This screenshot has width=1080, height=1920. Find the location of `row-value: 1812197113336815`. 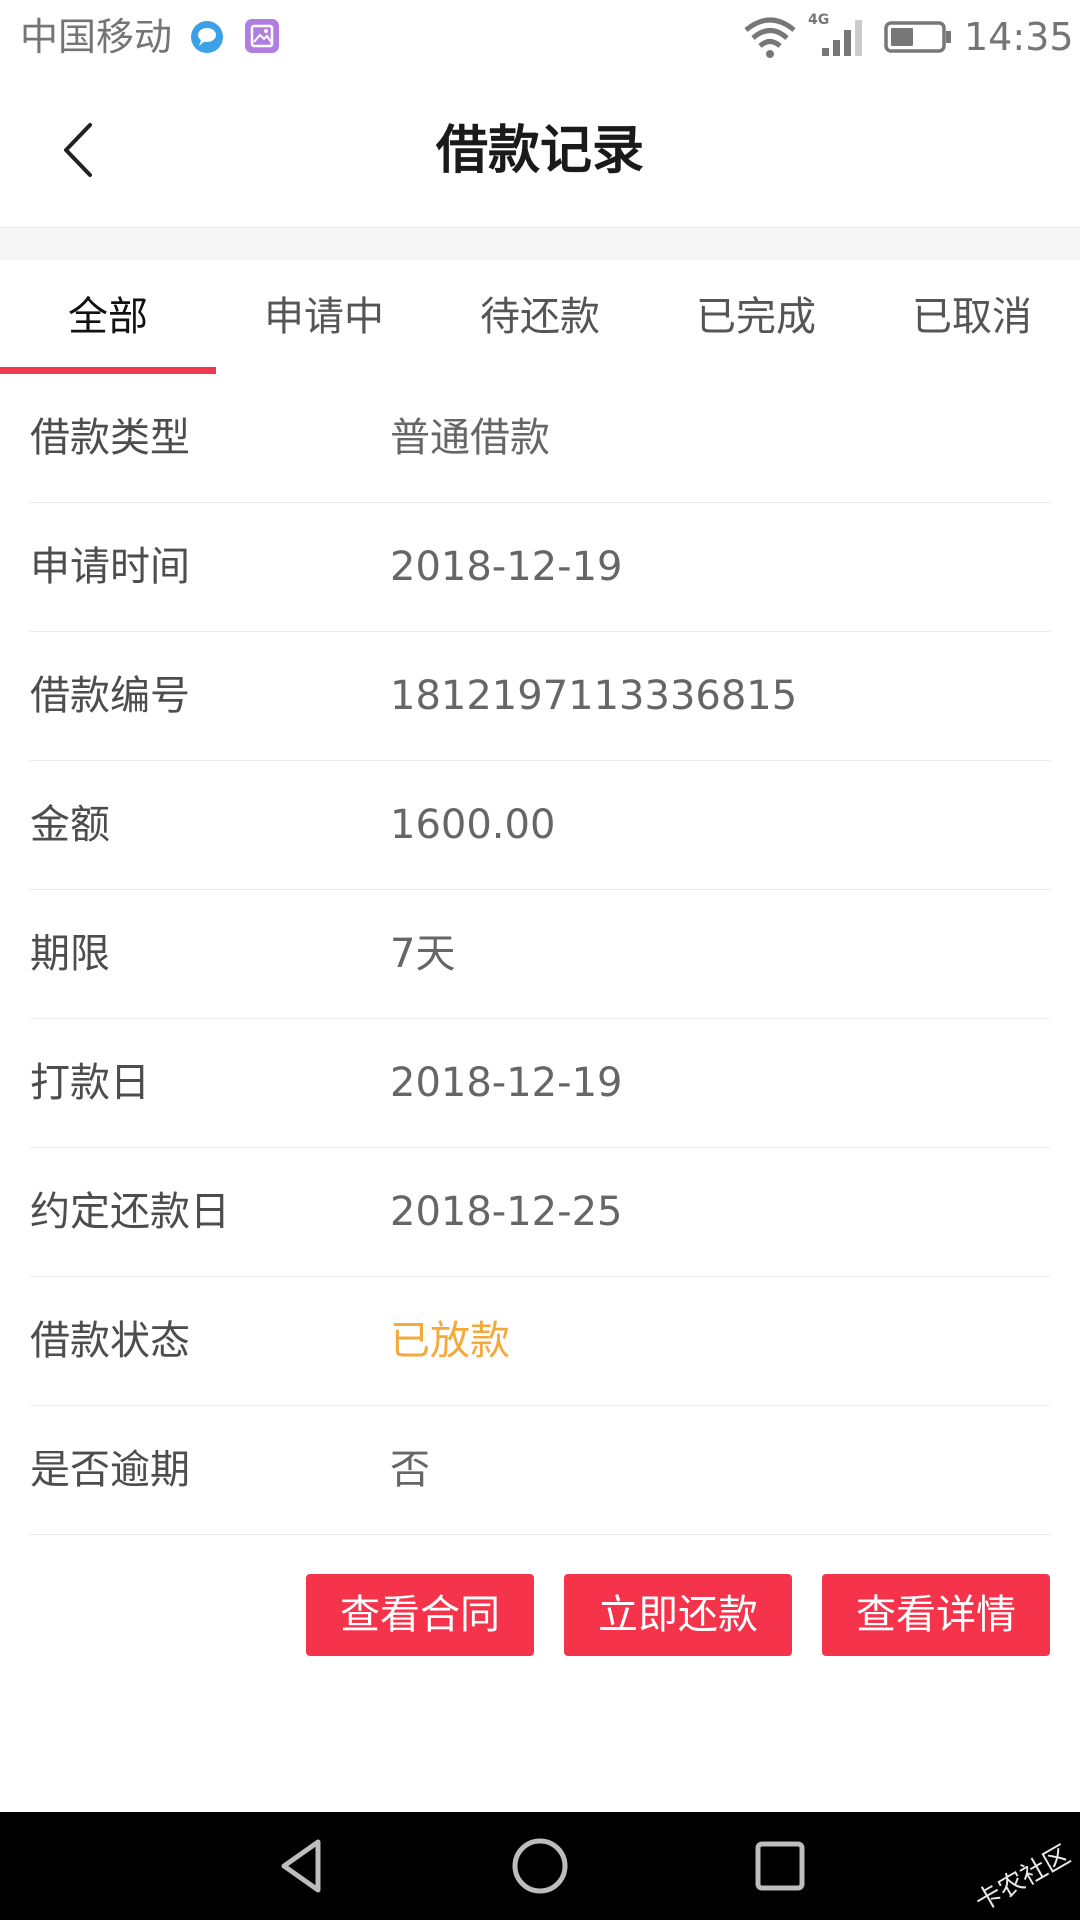

row-value: 1812197113336815 is located at coordinates (594, 696).